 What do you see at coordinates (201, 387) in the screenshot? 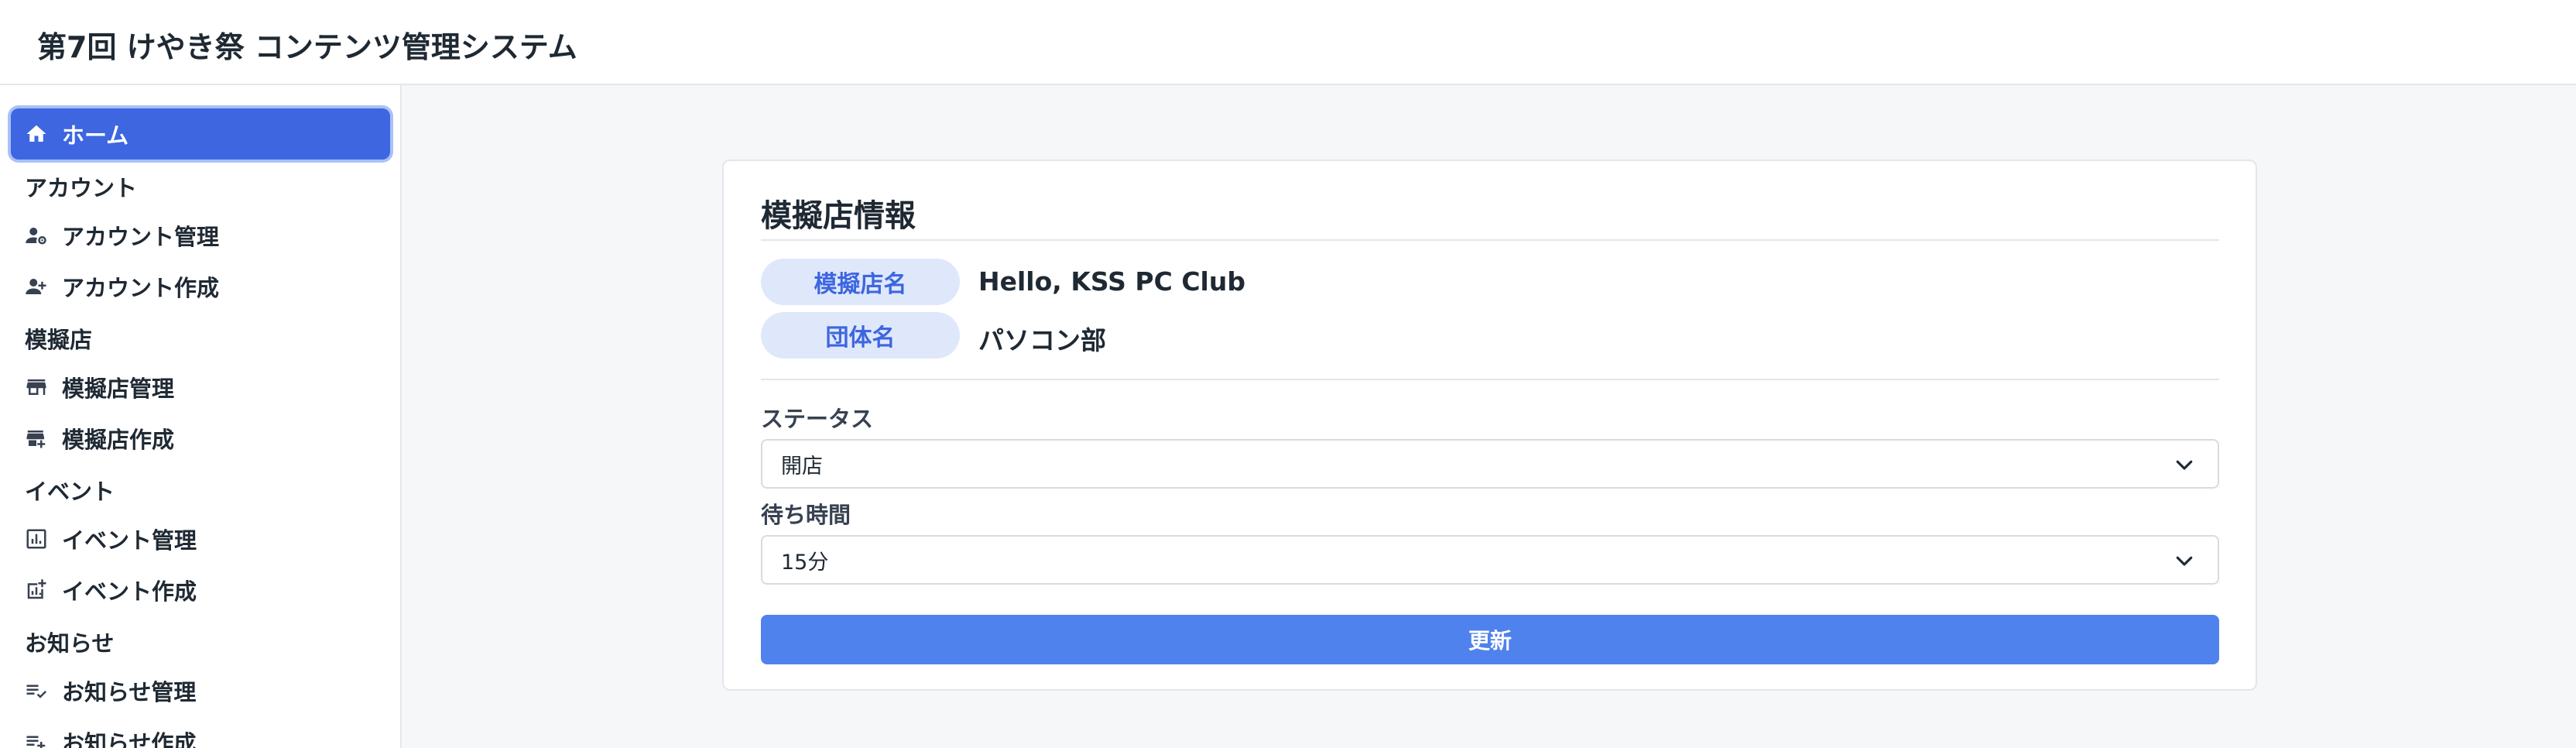
I see `sidebar-item-shop-manage: 模擬店管理` at bounding box center [201, 387].